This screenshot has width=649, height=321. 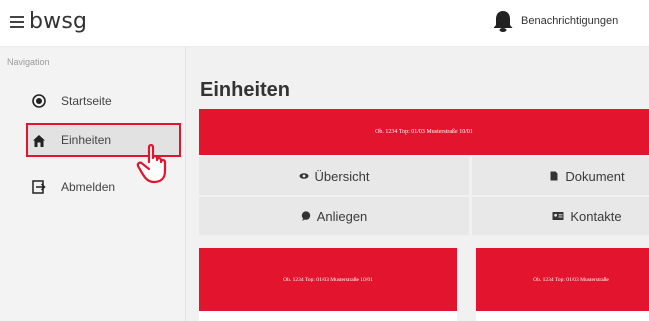 What do you see at coordinates (562, 279) in the screenshot?
I see `unit-card-title: Ob. 1234 Top: 01/03 Musterstraße` at bounding box center [562, 279].